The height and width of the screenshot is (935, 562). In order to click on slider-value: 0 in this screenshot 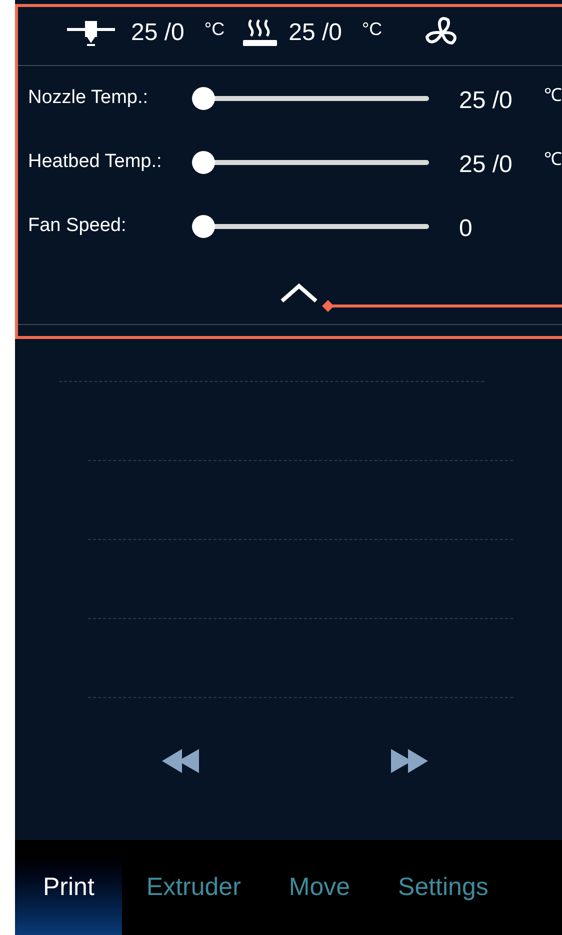, I will do `click(466, 229)`.